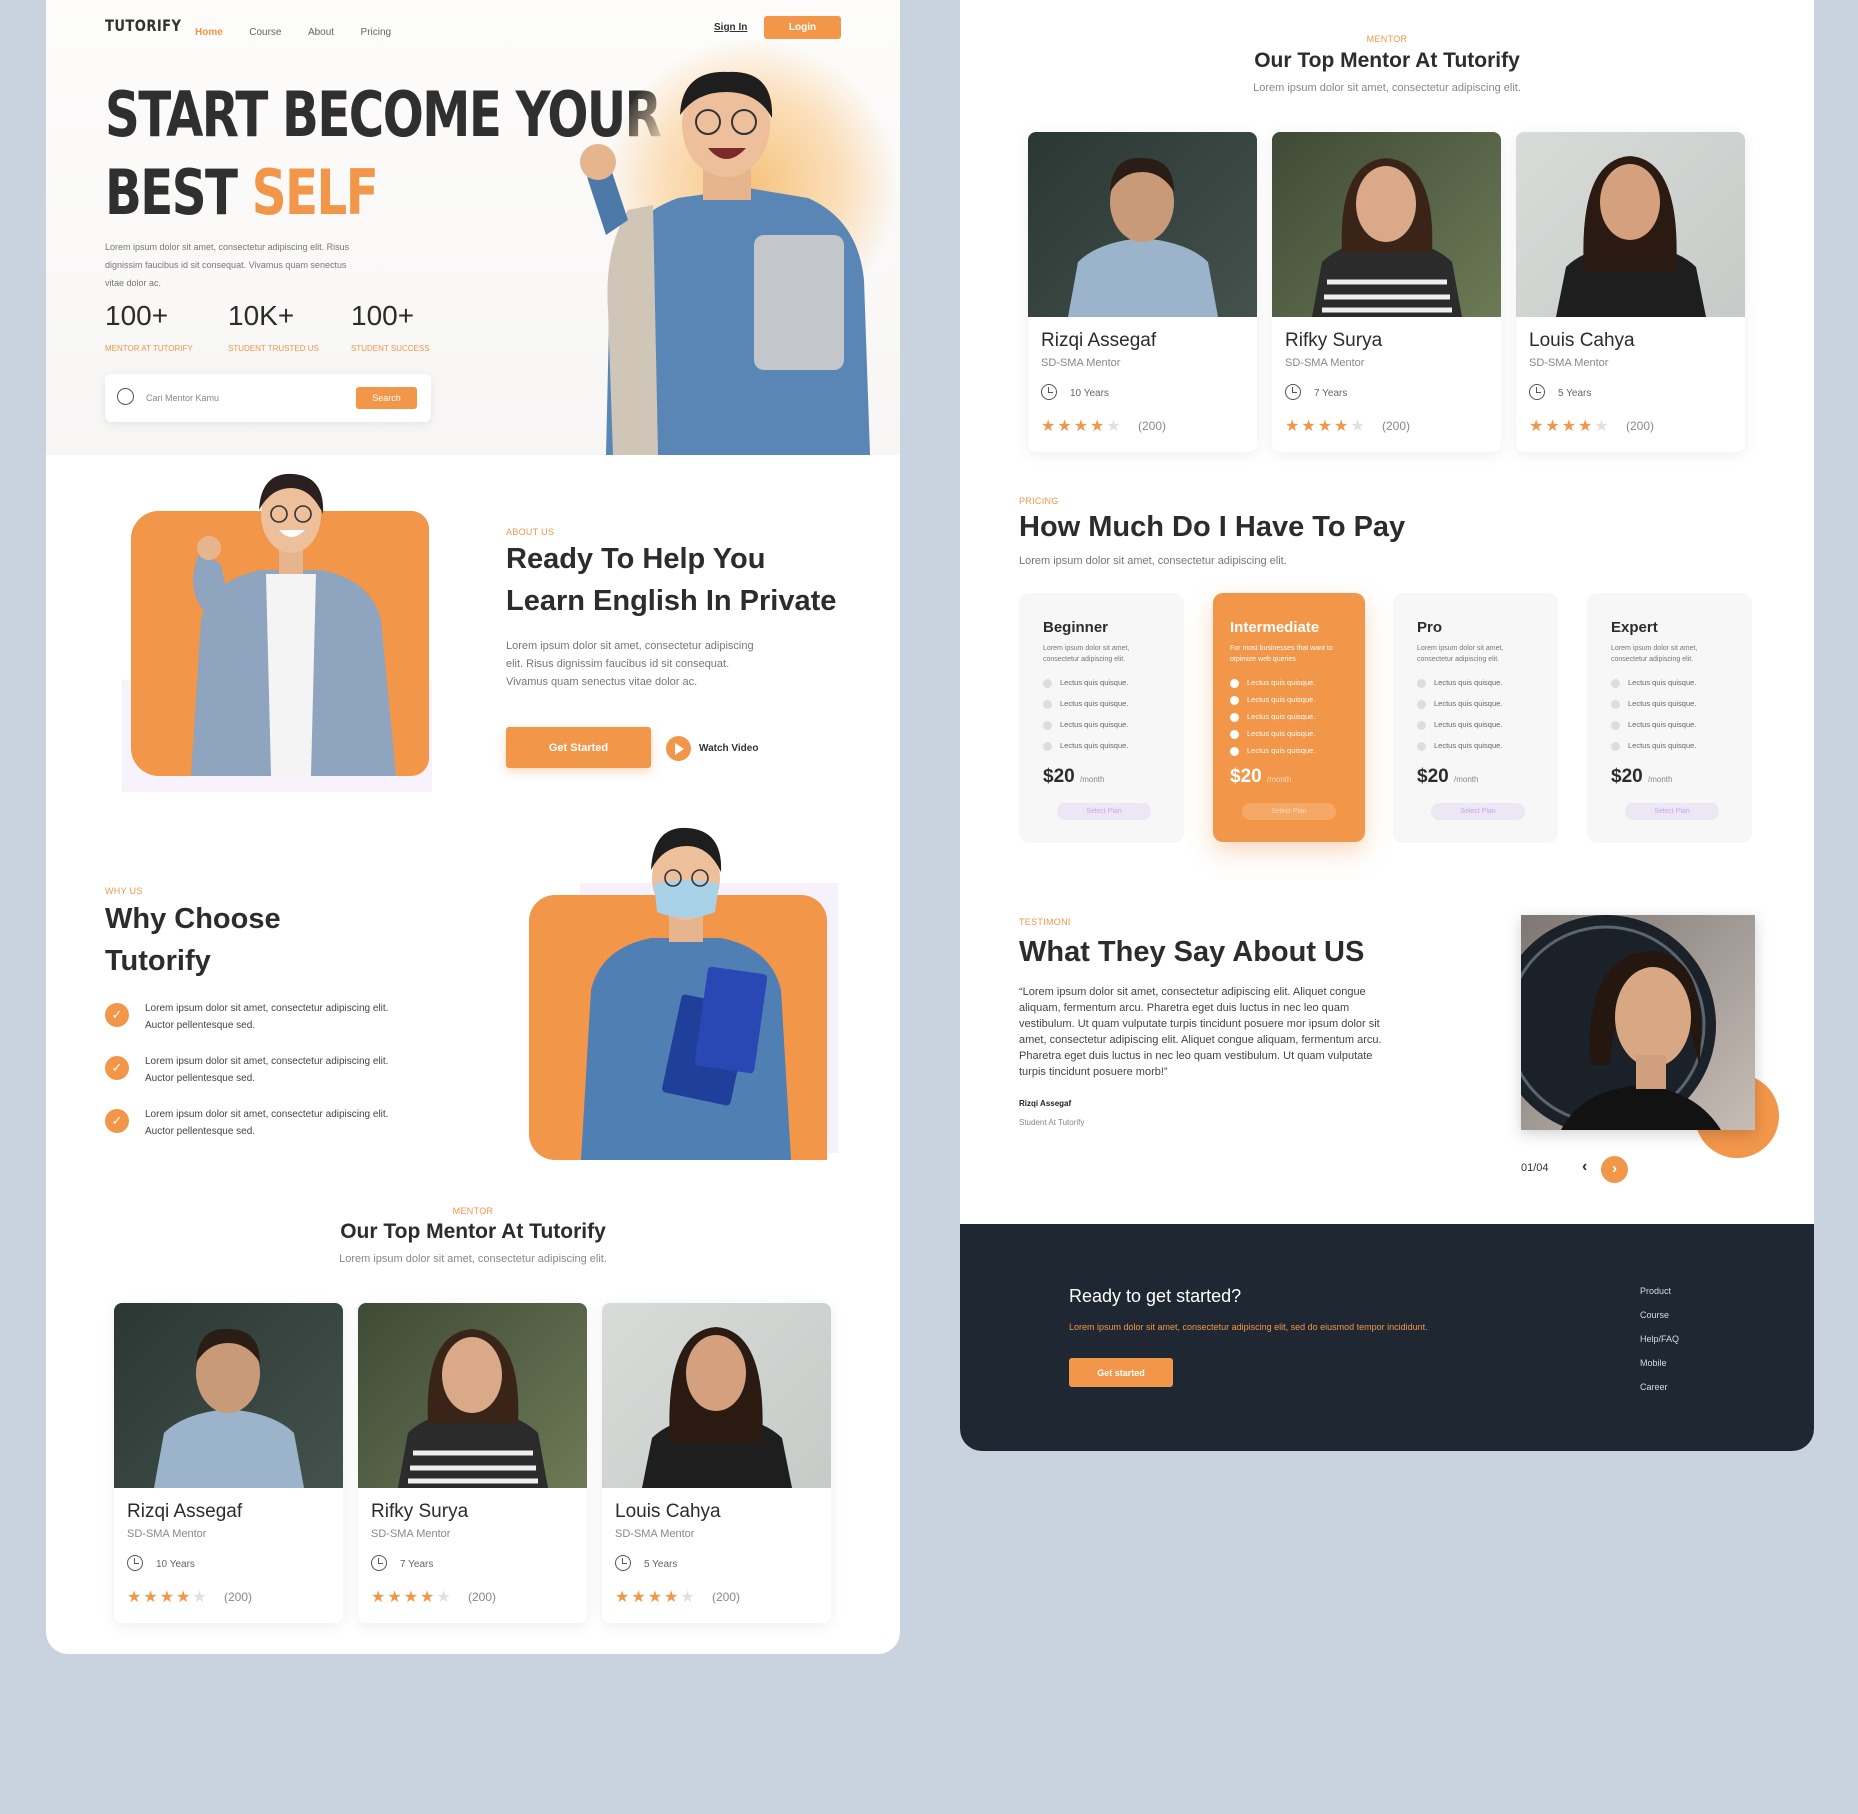 The height and width of the screenshot is (1814, 1858). Describe the element at coordinates (1099, 340) in the screenshot. I see `mentor-name: Rizqi Assegaf` at that location.